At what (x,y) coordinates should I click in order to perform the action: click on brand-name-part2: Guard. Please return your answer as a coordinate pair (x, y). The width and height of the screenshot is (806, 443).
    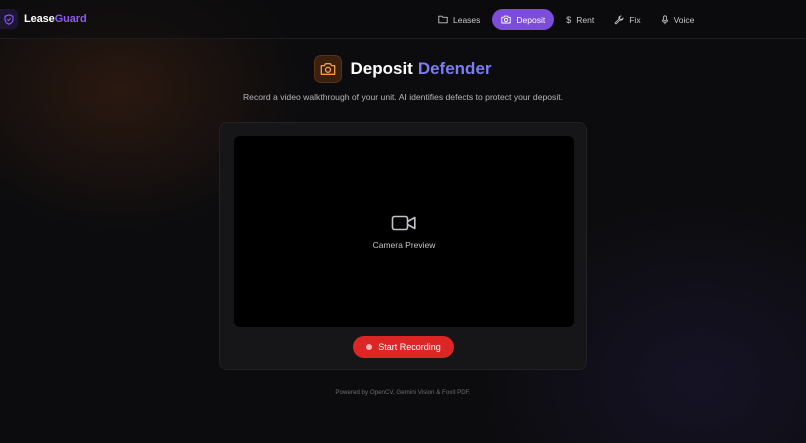
    Looking at the image, I should click on (70, 19).